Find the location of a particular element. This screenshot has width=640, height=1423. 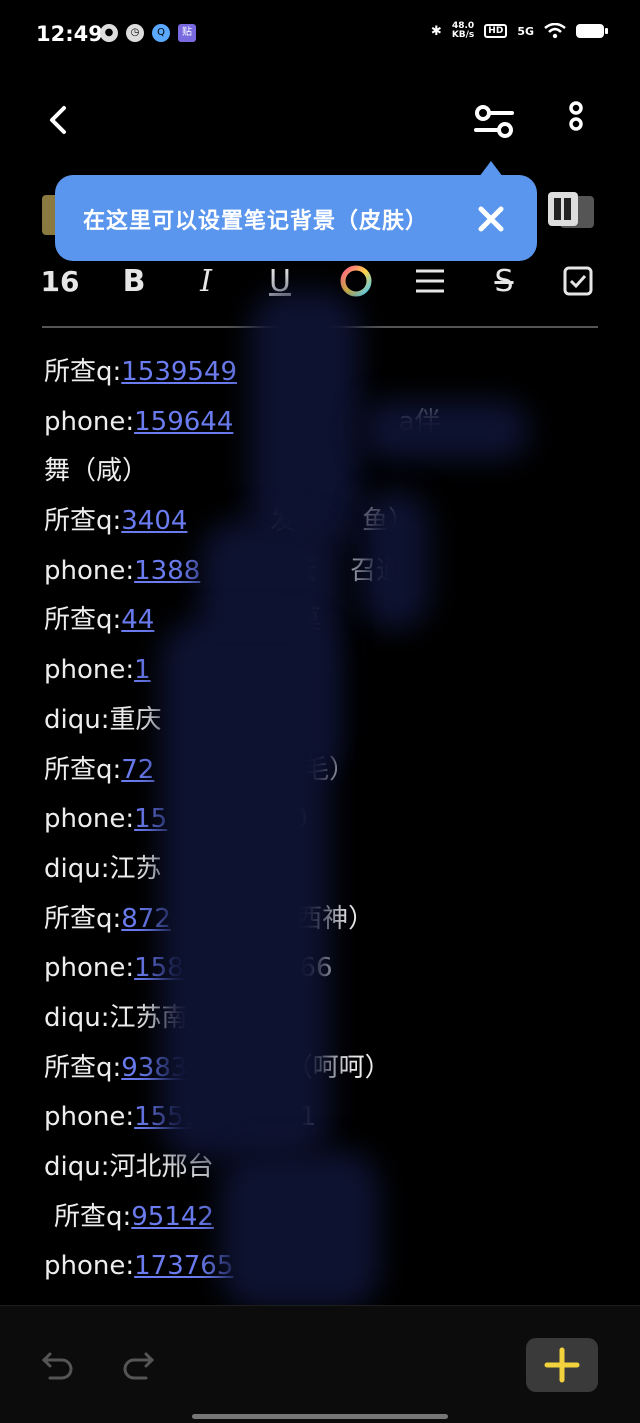

background-settings-button is located at coordinates (494, 122).